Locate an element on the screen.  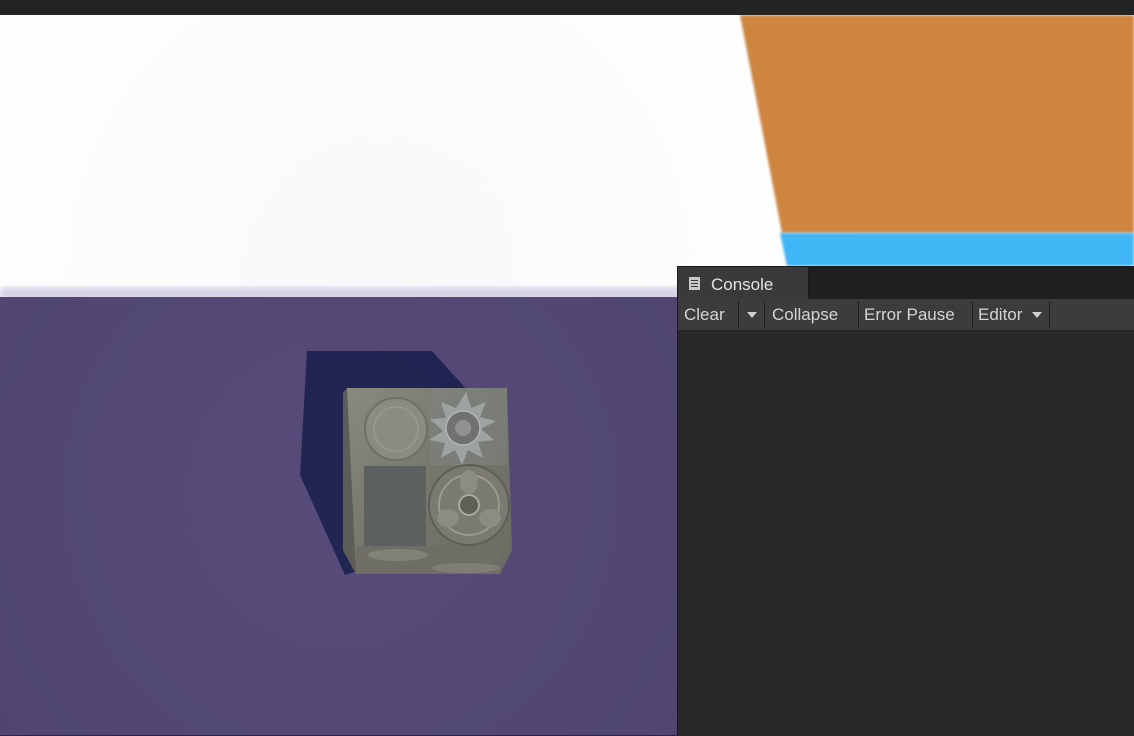
clear-options-dropdown is located at coordinates (751, 314).